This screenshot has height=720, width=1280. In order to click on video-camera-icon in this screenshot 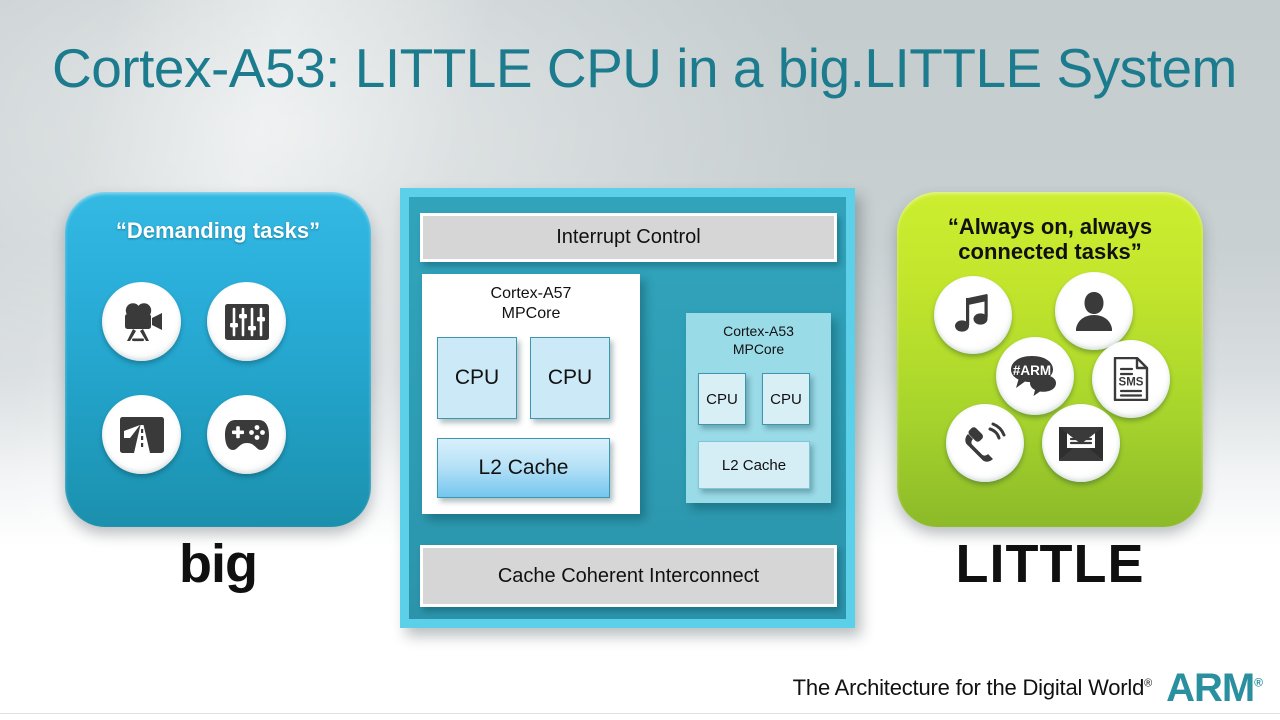, I will do `click(141, 321)`.